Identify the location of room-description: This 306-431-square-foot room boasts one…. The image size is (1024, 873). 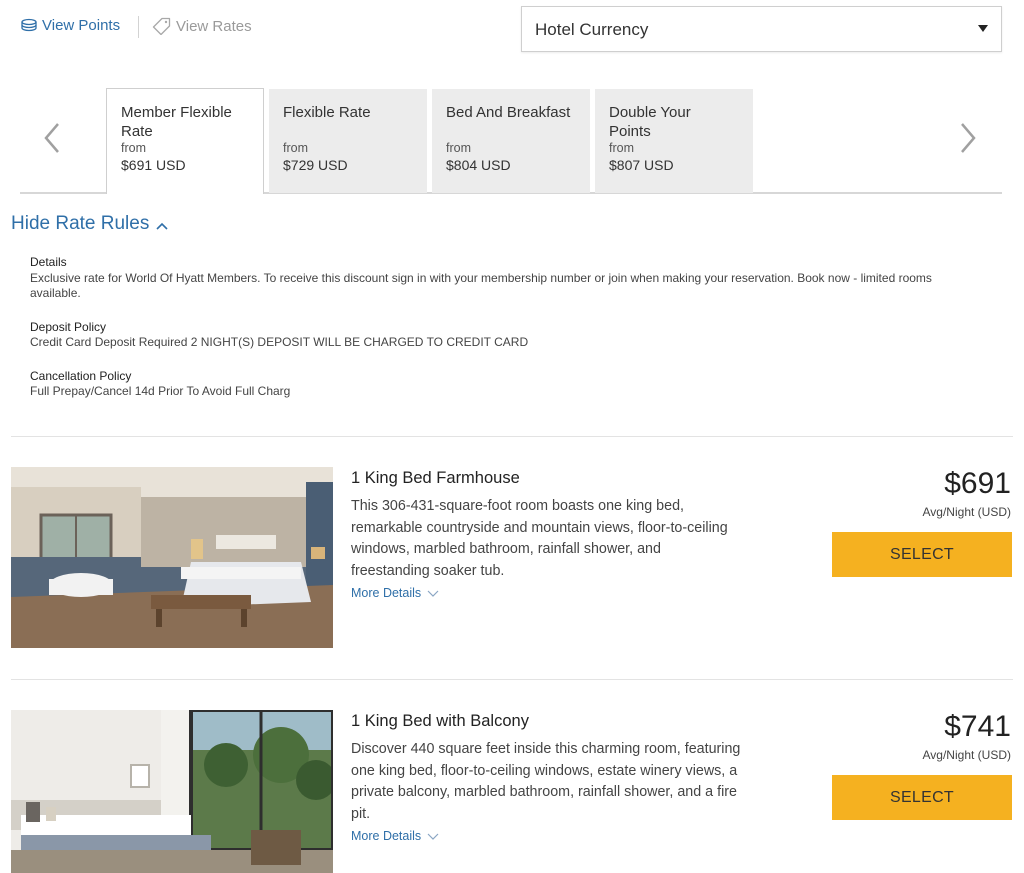
(539, 539).